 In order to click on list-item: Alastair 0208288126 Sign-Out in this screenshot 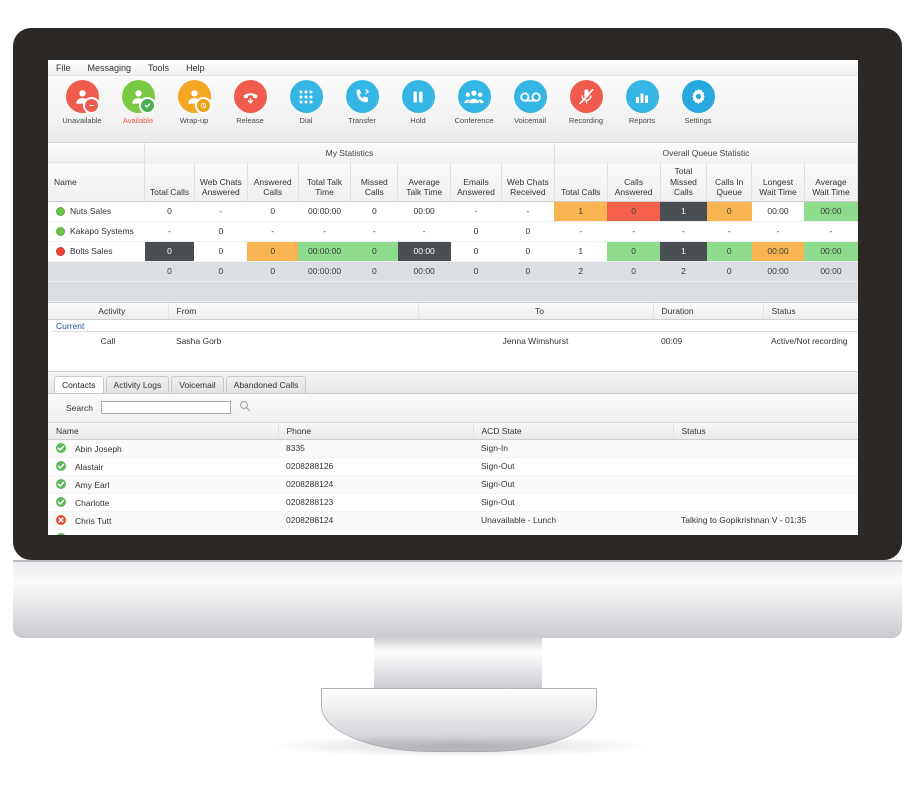, I will do `click(453, 466)`.